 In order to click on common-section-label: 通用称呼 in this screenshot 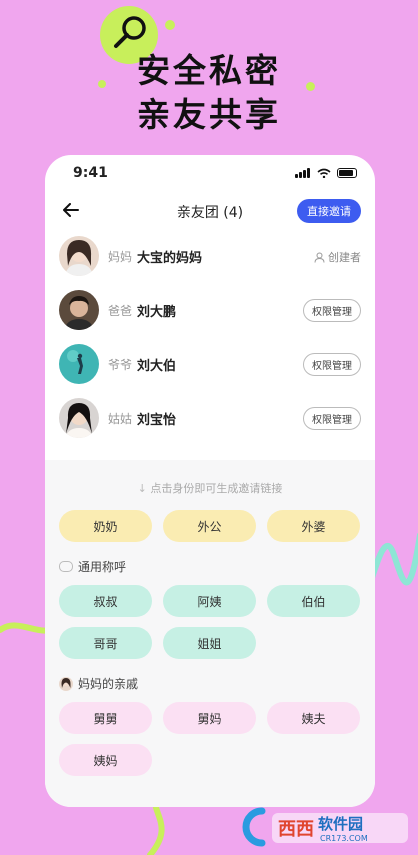, I will do `click(102, 567)`.